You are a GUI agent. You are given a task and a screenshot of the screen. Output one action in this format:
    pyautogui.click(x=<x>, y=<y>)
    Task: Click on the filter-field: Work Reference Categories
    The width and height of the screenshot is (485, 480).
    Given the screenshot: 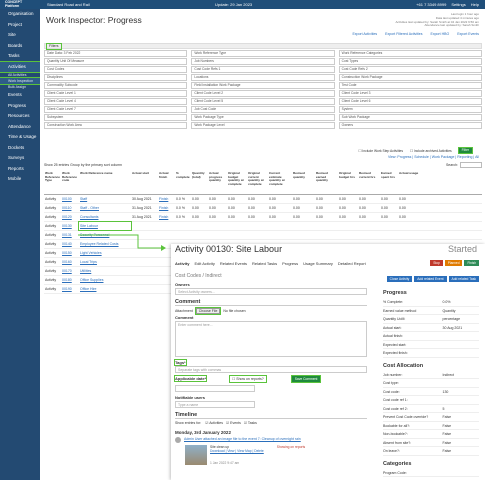 What is the action you would take?
    pyautogui.click(x=410, y=53)
    